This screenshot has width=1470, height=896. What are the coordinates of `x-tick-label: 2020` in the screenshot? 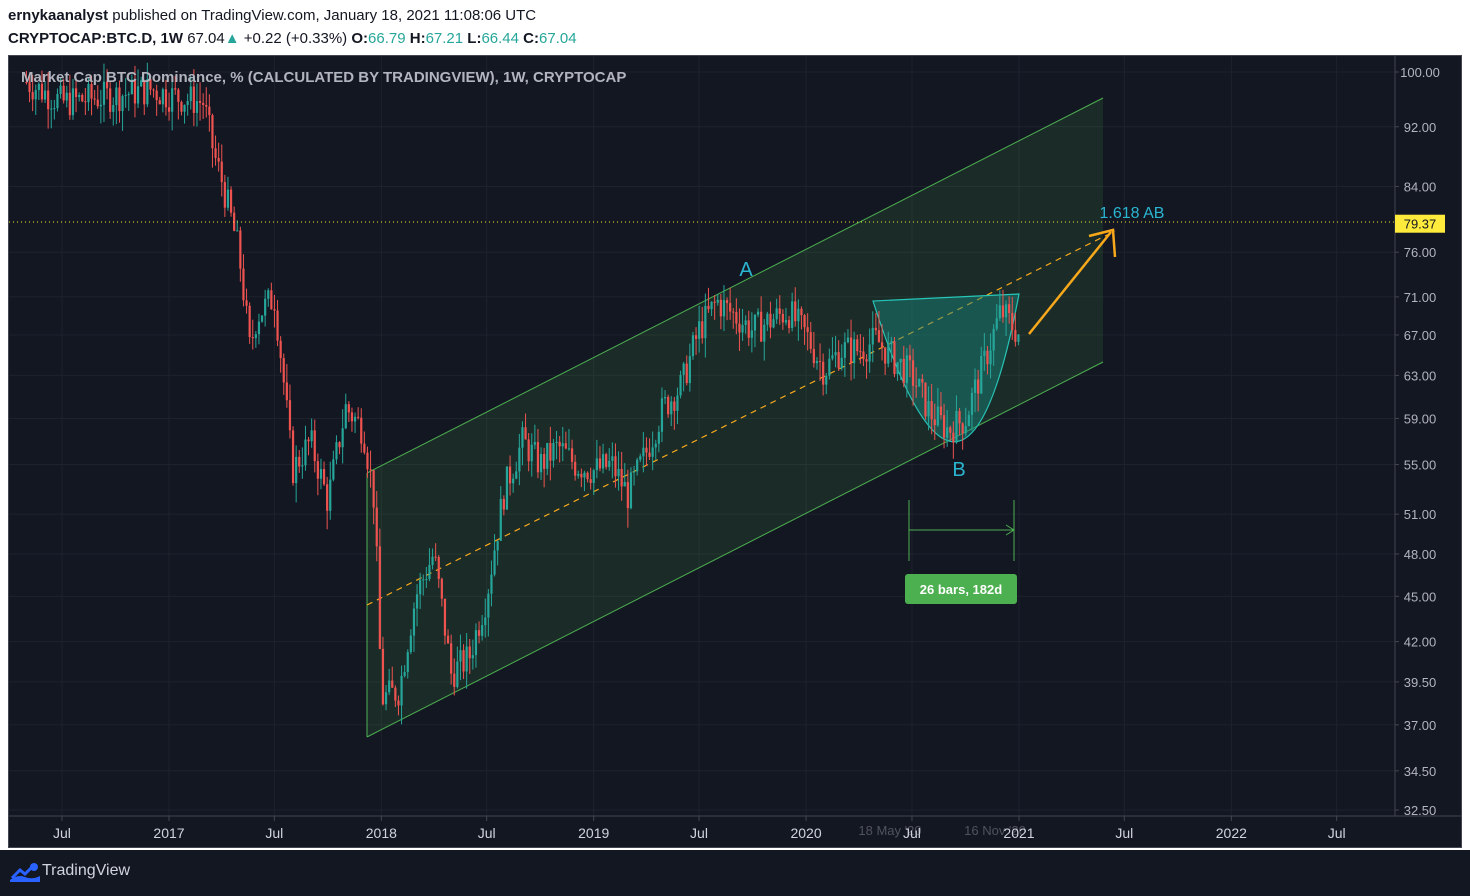 It's located at (805, 833).